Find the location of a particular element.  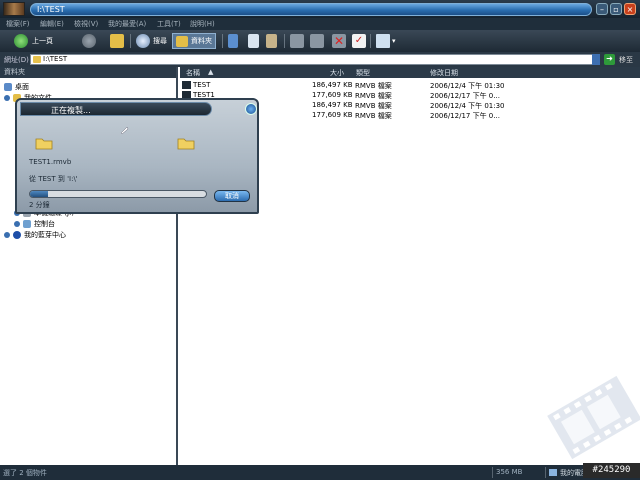

cancel-button: 取消 is located at coordinates (232, 196).